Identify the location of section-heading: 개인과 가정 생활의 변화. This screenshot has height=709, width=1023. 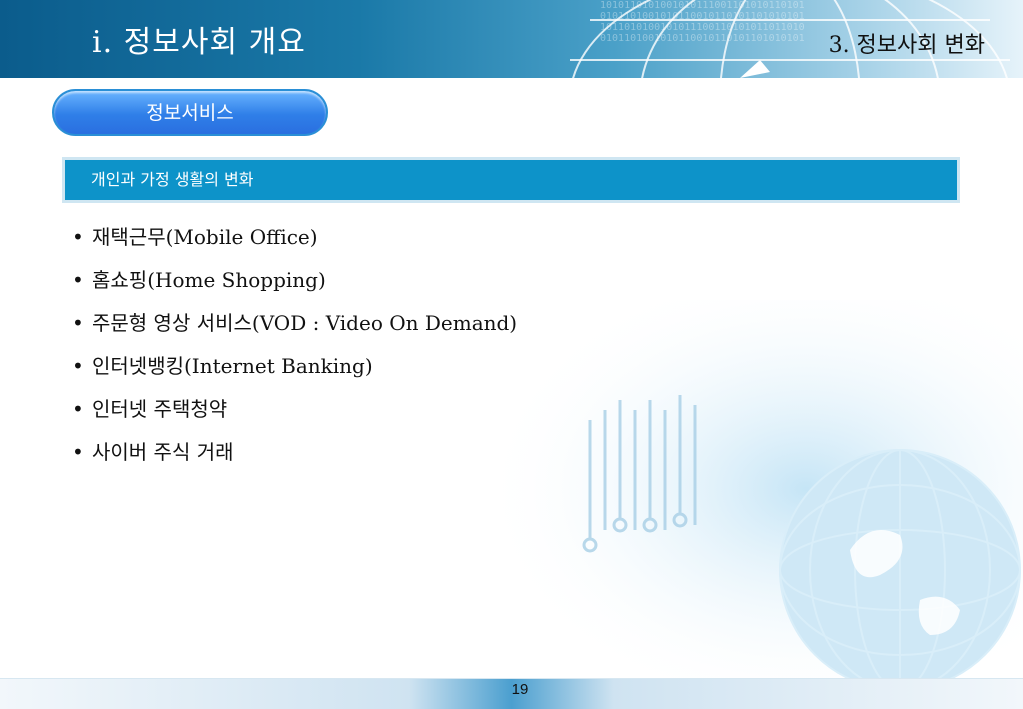
(511, 180).